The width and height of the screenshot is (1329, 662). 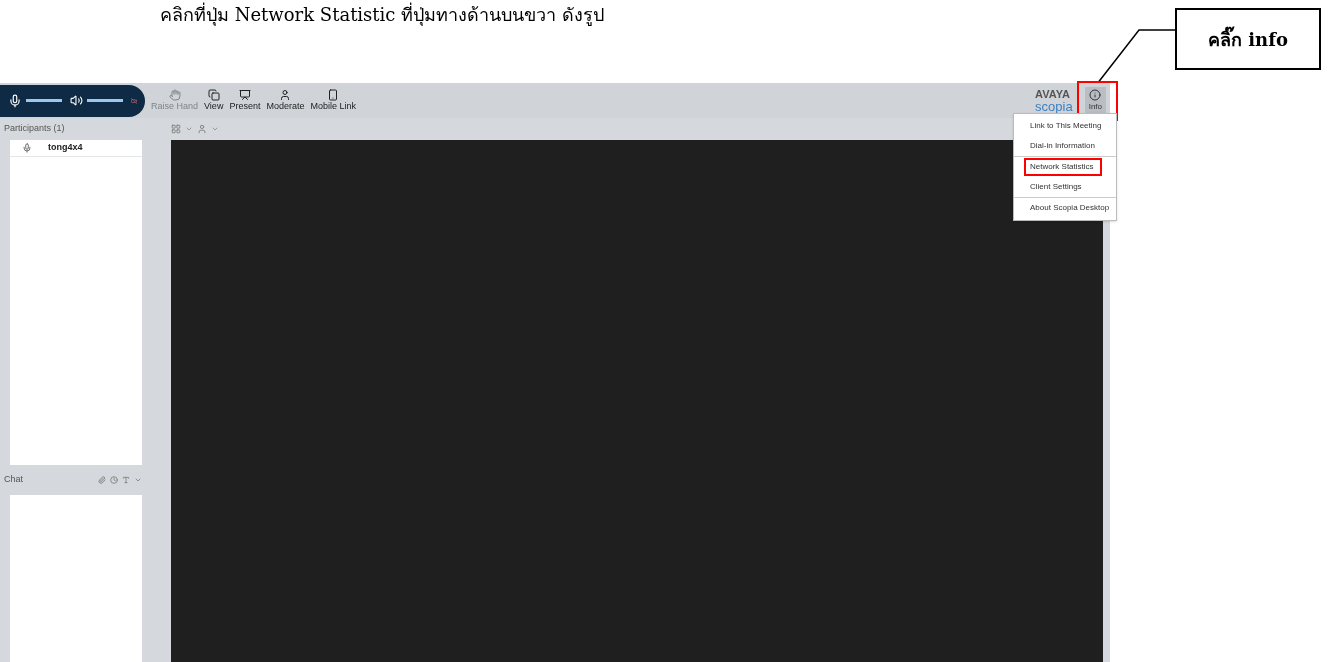 What do you see at coordinates (35, 129) in the screenshot?
I see `panel-title: Participants (1)` at bounding box center [35, 129].